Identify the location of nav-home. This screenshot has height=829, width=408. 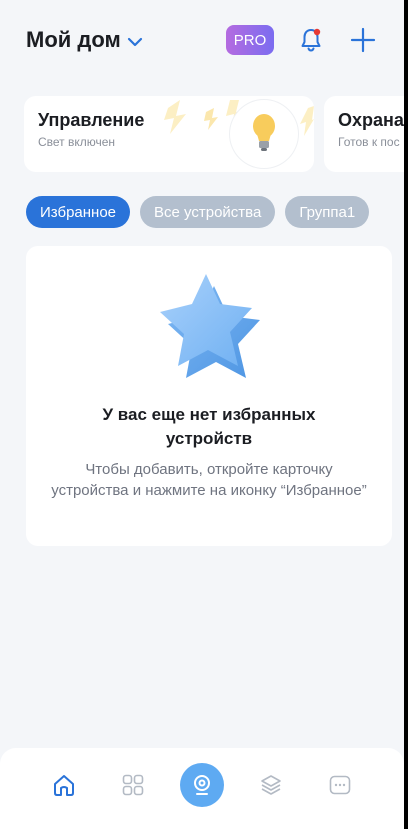
(64, 785).